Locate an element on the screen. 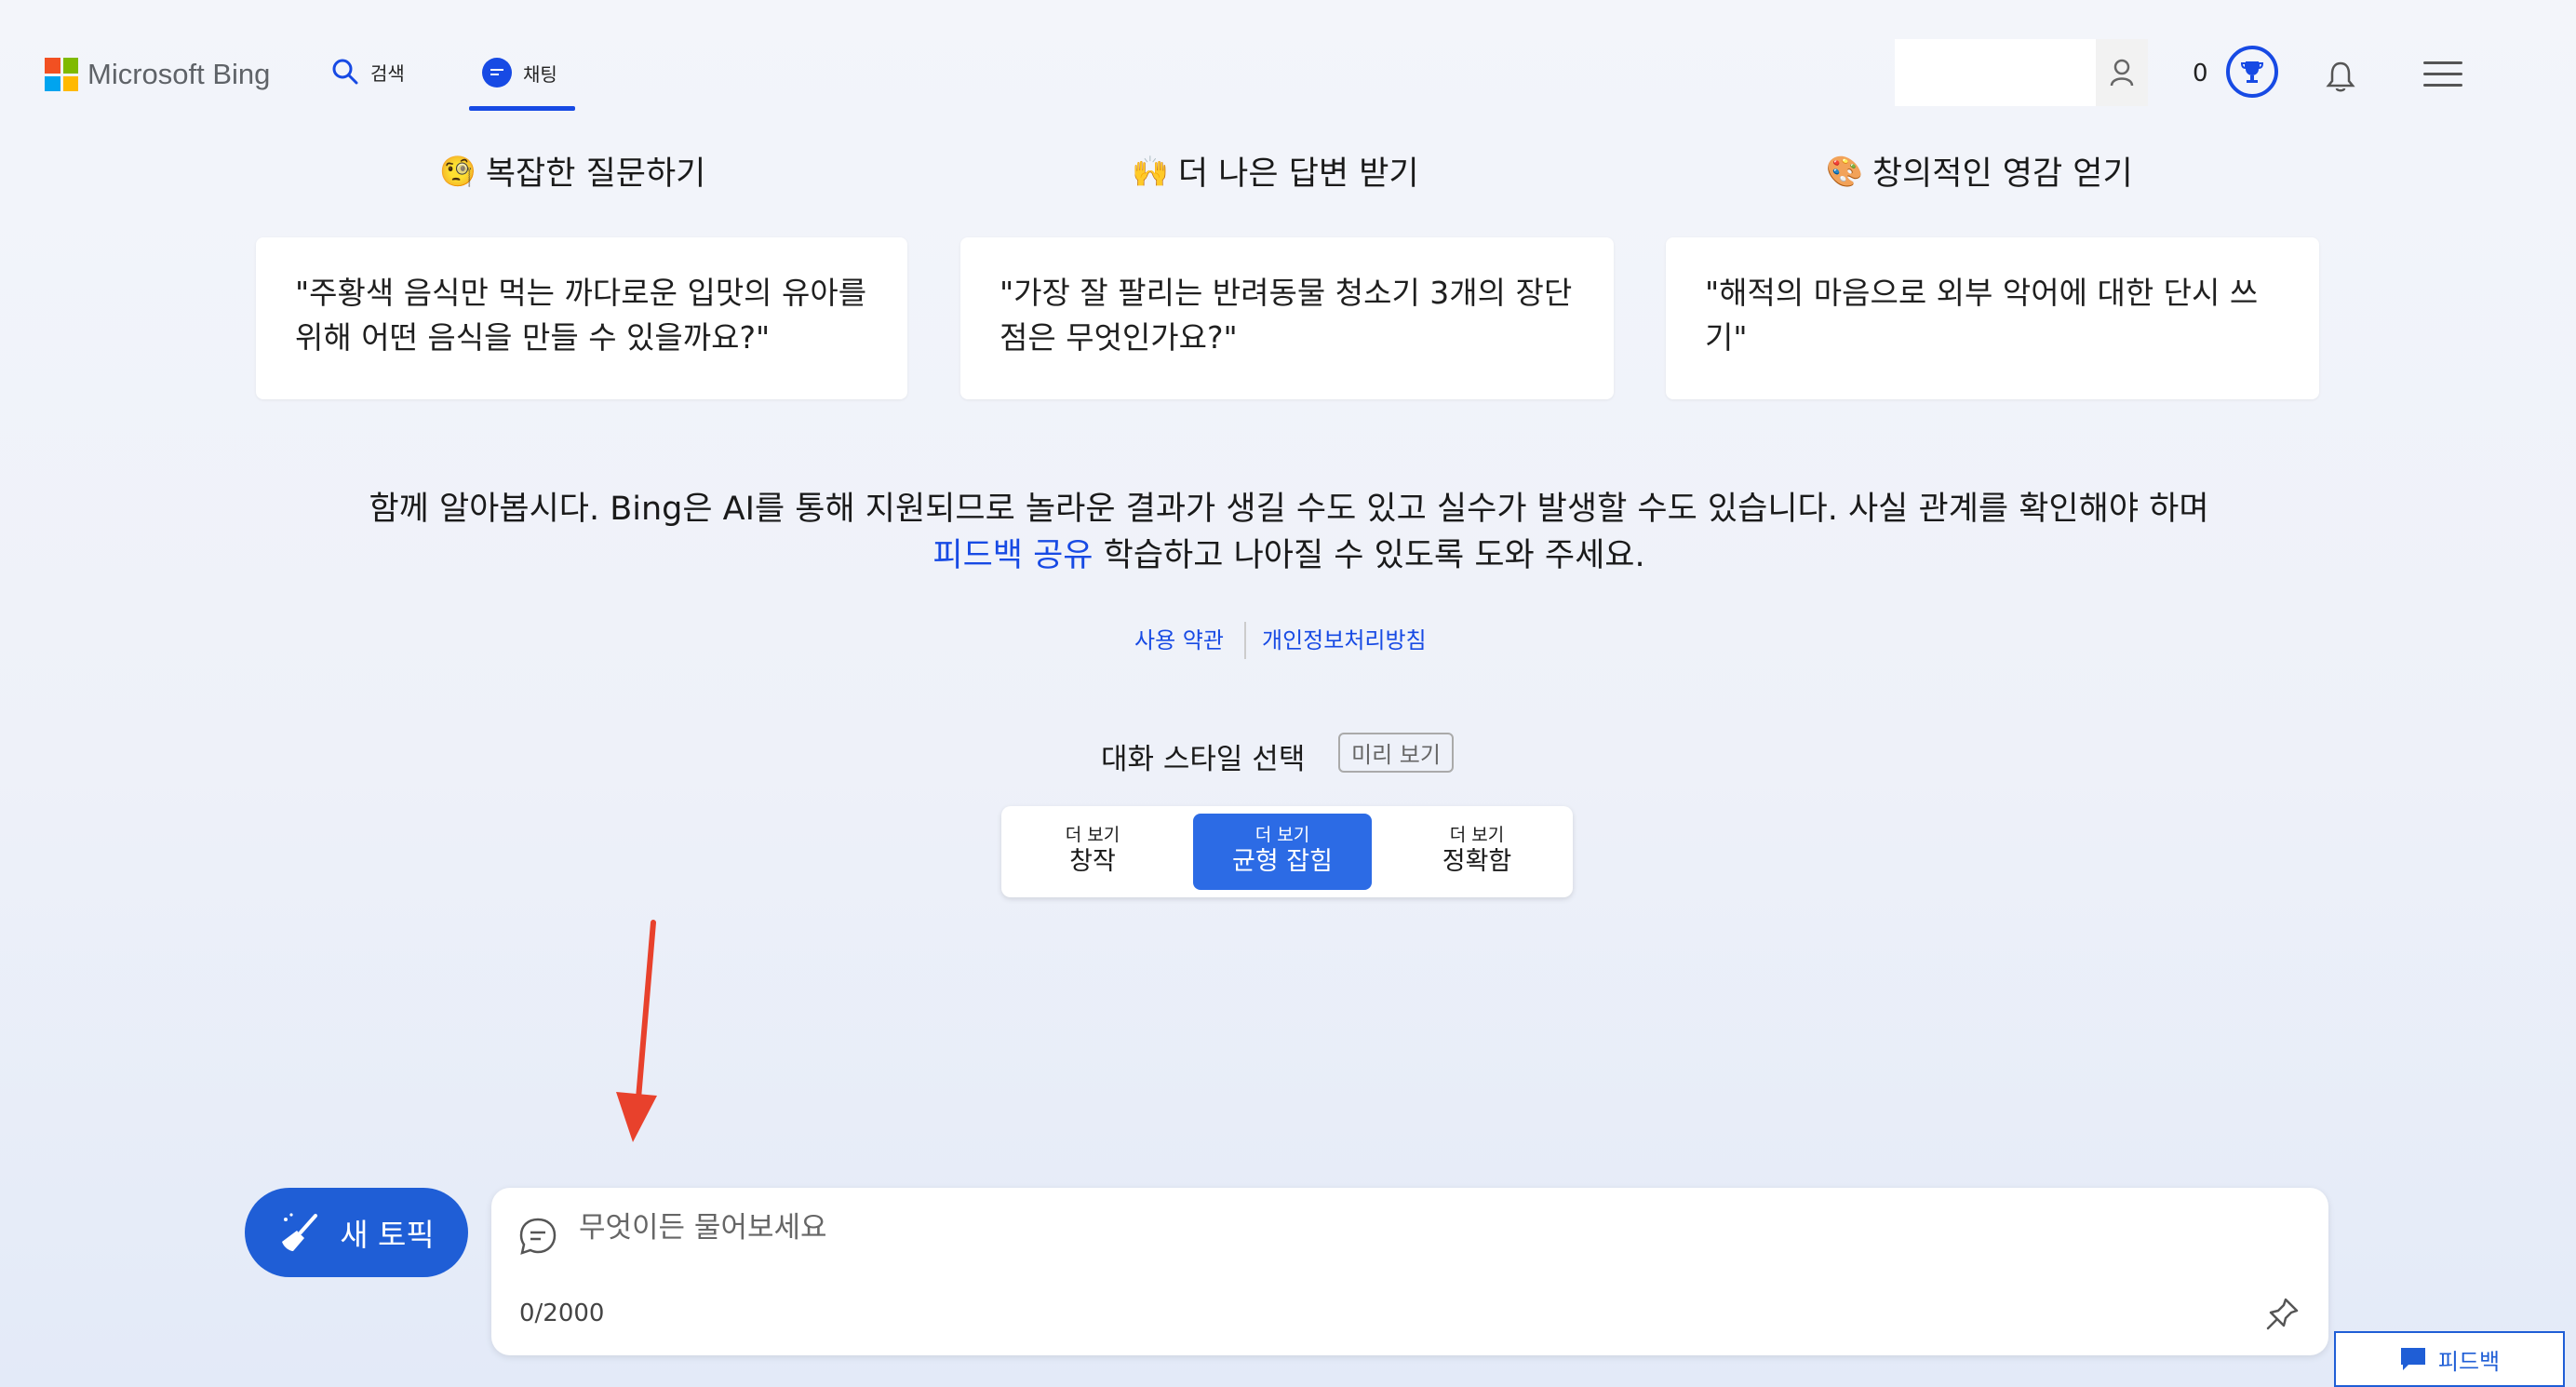  chat-input is located at coordinates (1416, 1228).